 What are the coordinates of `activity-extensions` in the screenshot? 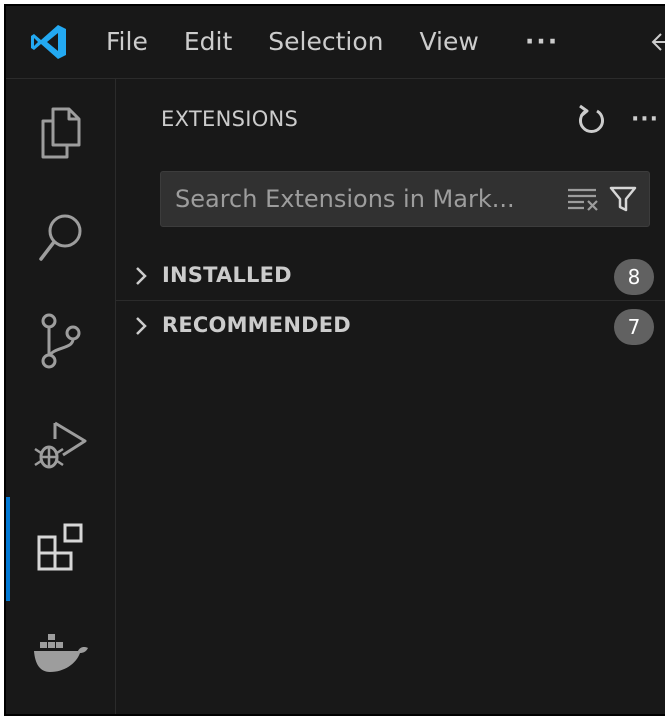 It's located at (60, 549).